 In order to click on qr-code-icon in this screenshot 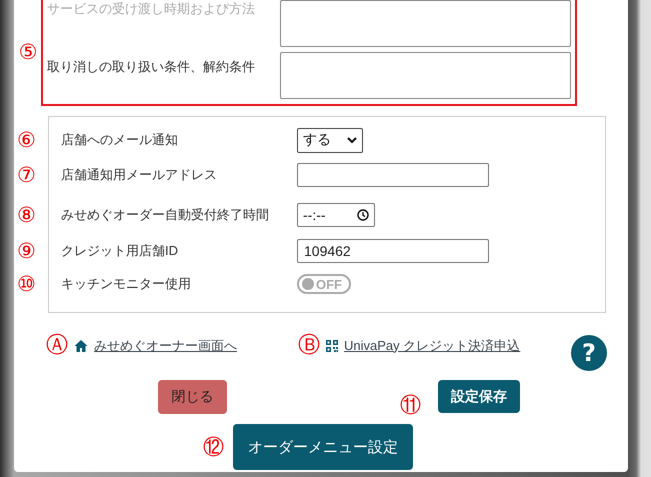, I will do `click(332, 346)`.